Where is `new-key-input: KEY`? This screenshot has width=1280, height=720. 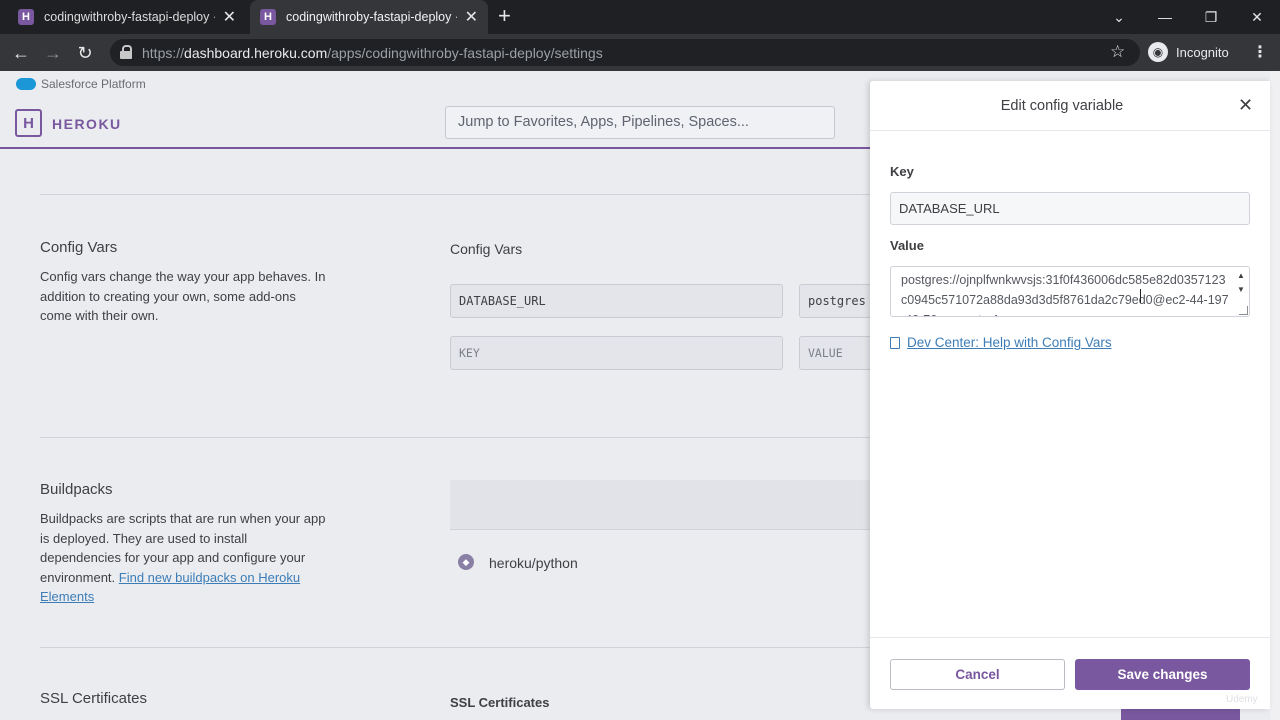 new-key-input: KEY is located at coordinates (616, 353).